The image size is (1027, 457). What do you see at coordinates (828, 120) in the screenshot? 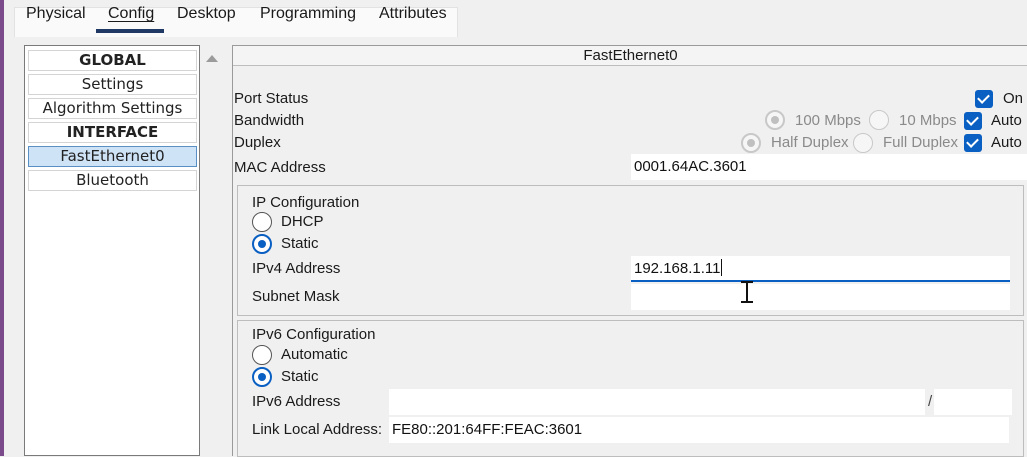
I see `bandwidth-100-label: 100 Mbps` at bounding box center [828, 120].